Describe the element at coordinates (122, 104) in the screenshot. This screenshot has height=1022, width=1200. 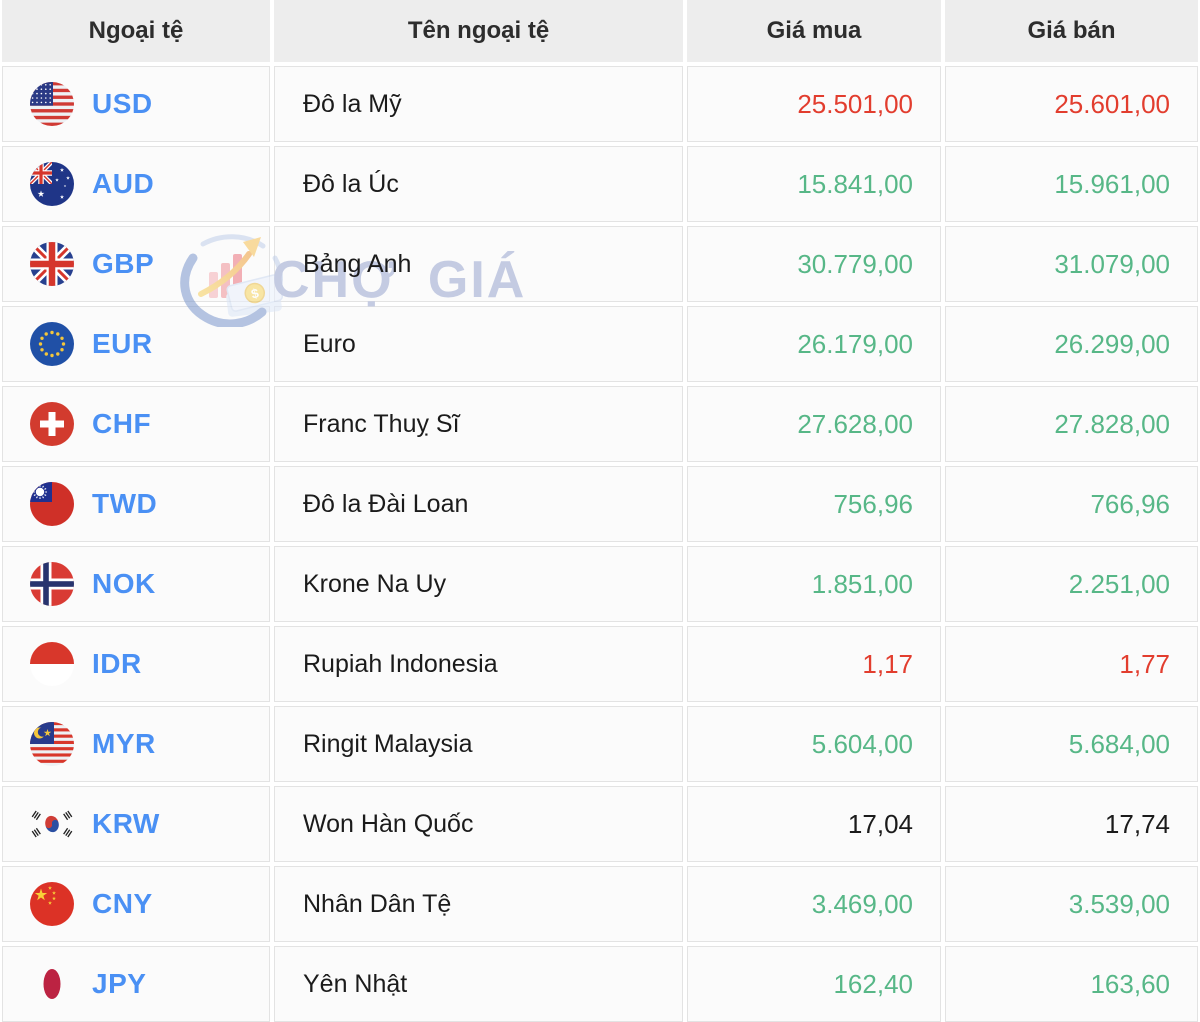
I see `currency-code-link: USD` at that location.